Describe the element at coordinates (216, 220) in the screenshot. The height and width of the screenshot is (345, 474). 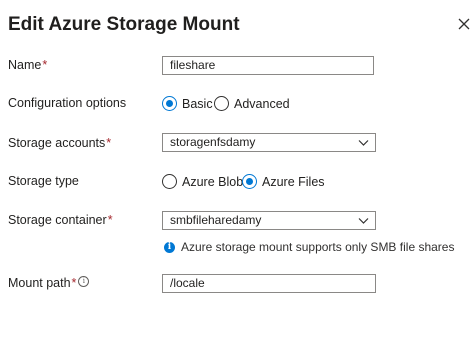
I see `storage-container-value: smbfileharedamy` at that location.